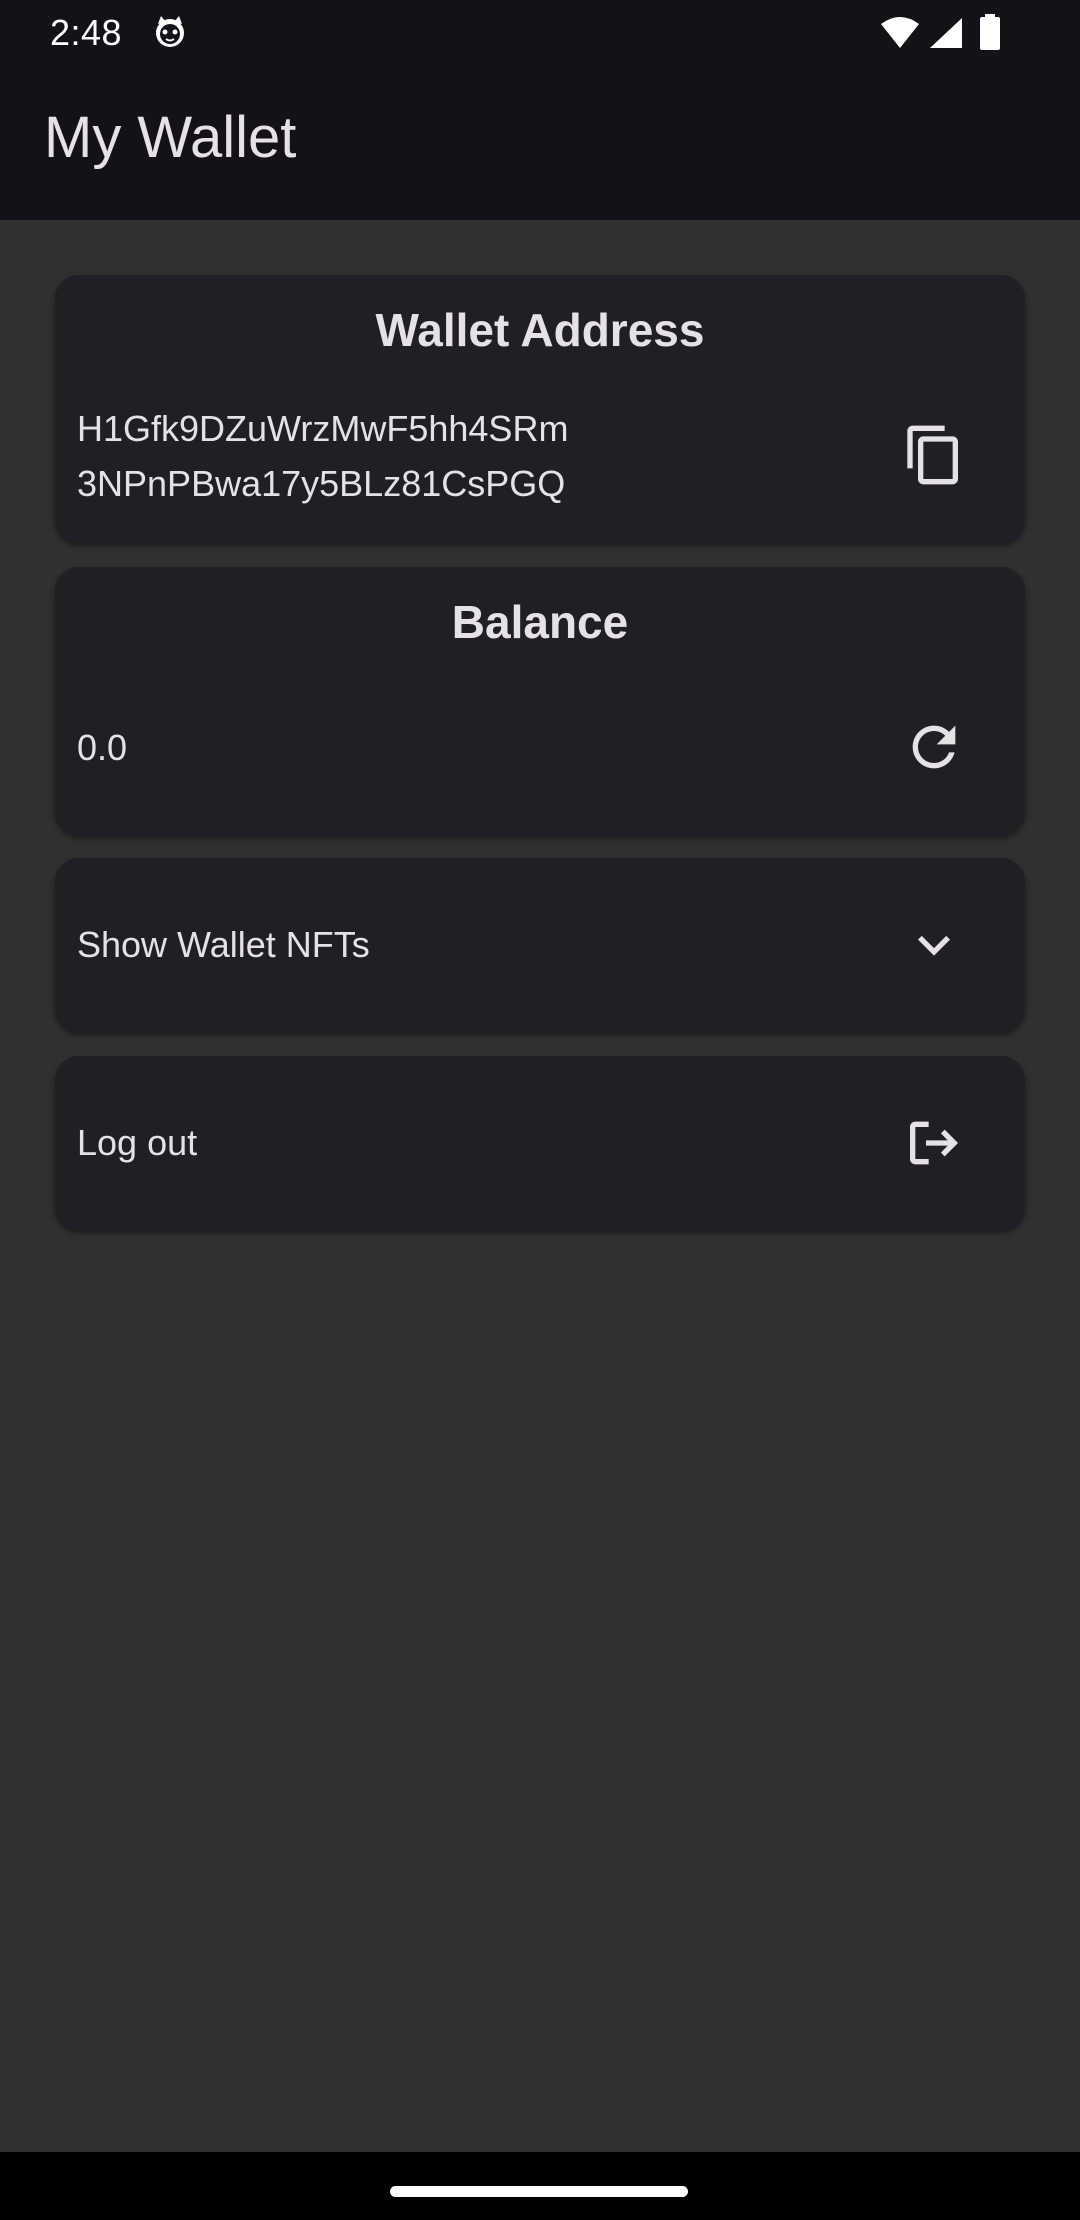  I want to click on show-nfts-card: Show Wallet NFTs, so click(540, 945).